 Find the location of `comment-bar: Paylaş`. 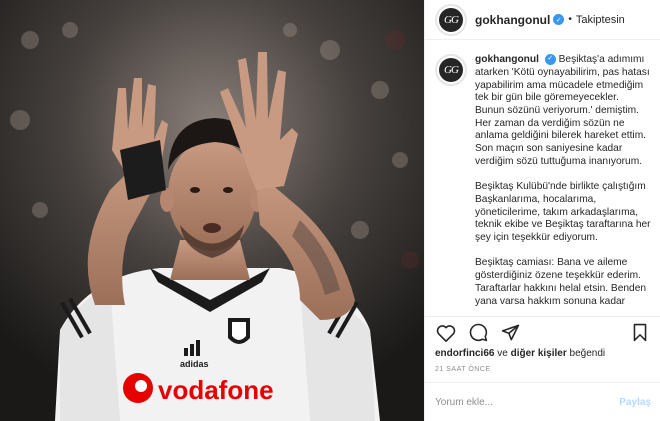

comment-bar: Paylaş is located at coordinates (542, 401).